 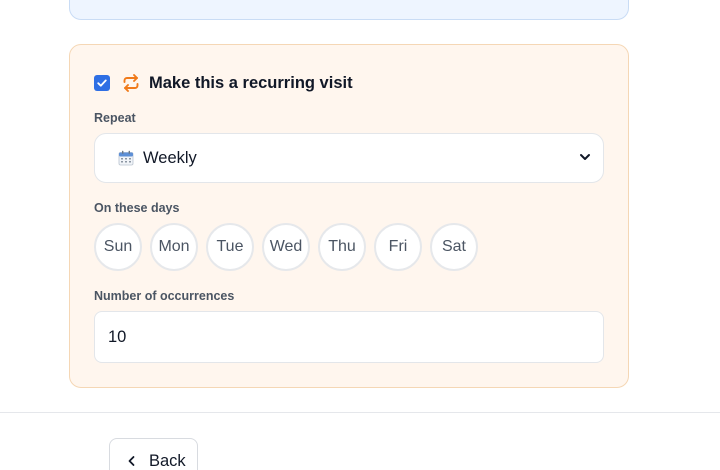 I want to click on recurring-checkbox, so click(x=102, y=83).